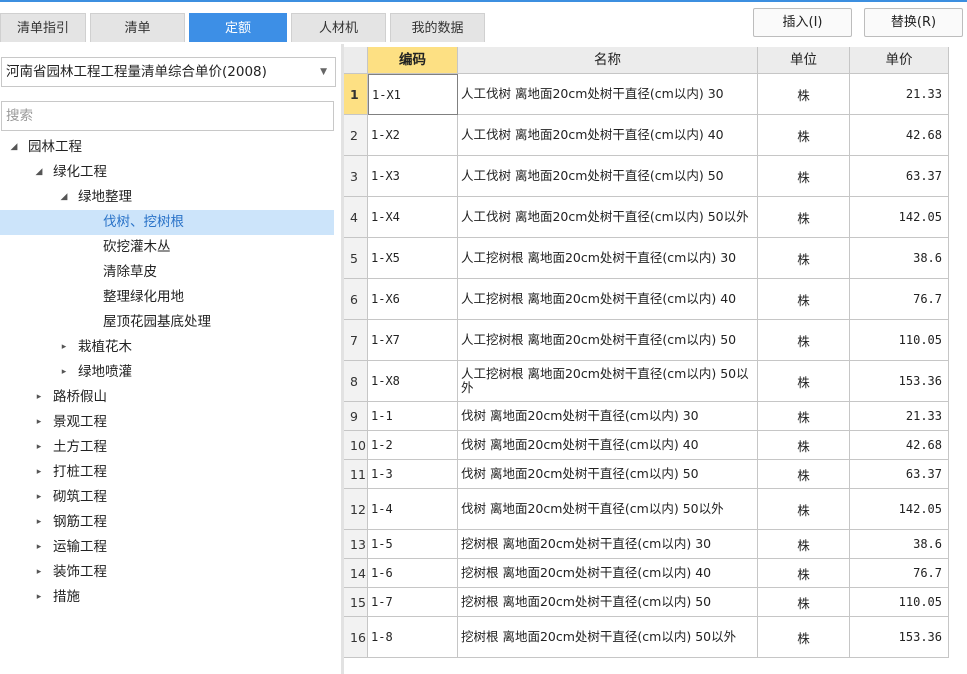 The height and width of the screenshot is (674, 967). What do you see at coordinates (608, 416) in the screenshot?
I see `table-cell-name: 伐树 离地面20cm处树干直径(cm以内) 30` at bounding box center [608, 416].